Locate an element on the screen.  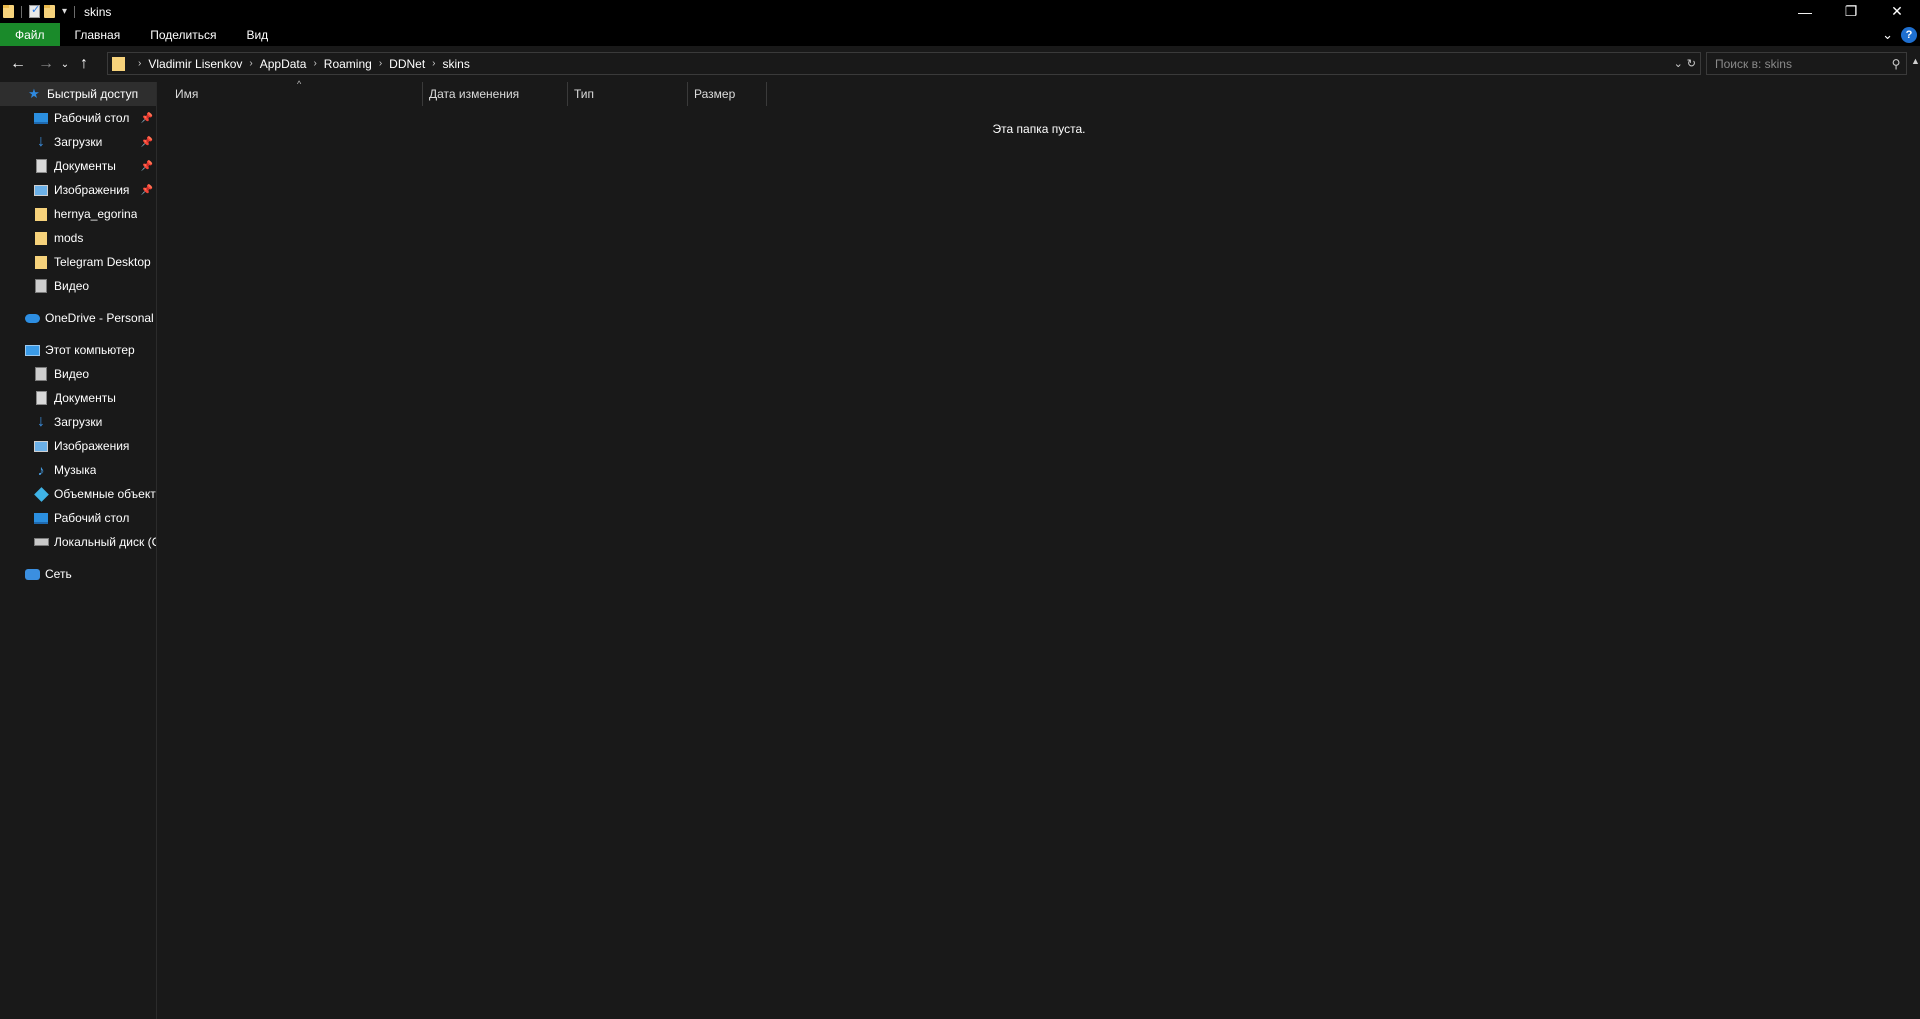
sidebar-item-pc-desktop: Рабочий стол is located at coordinates (78, 518).